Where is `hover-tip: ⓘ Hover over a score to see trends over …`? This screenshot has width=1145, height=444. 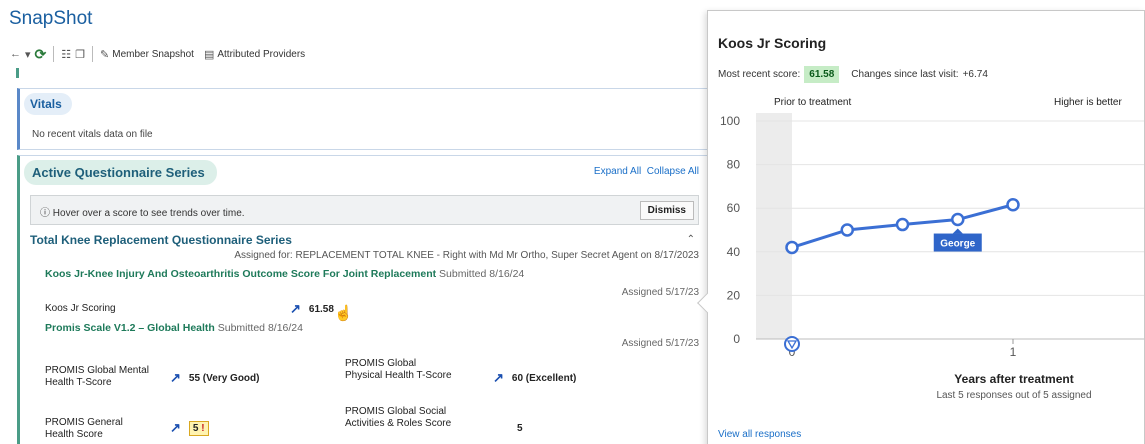
hover-tip: ⓘ Hover over a score to see trends over … is located at coordinates (142, 211).